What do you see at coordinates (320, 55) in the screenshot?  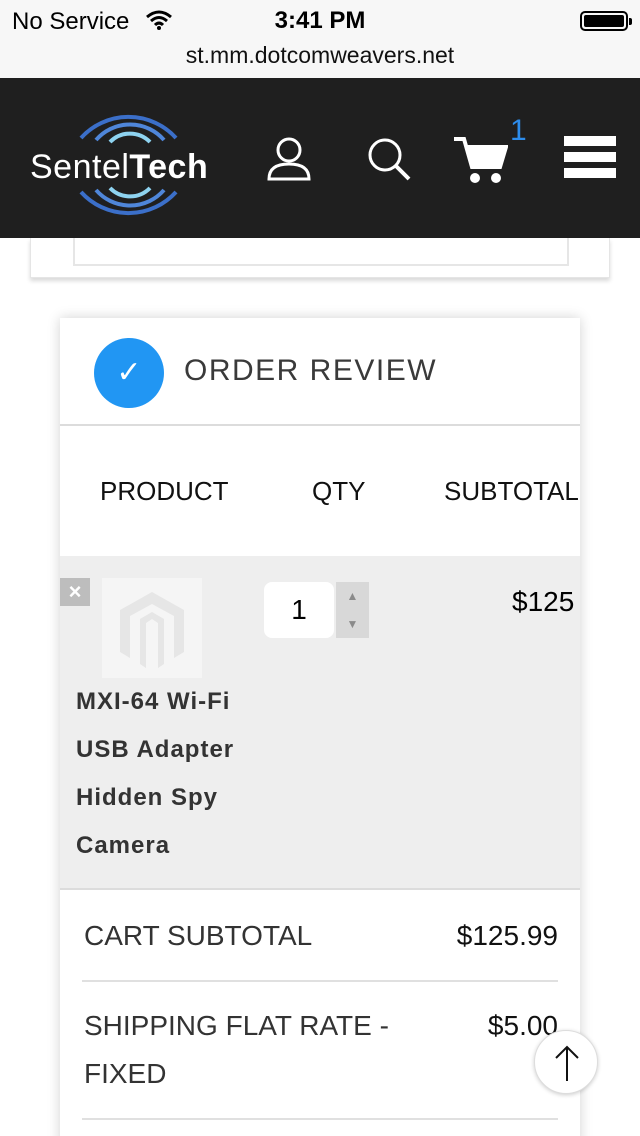 I see `url-text: st.mm.dotcomweavers.net` at bounding box center [320, 55].